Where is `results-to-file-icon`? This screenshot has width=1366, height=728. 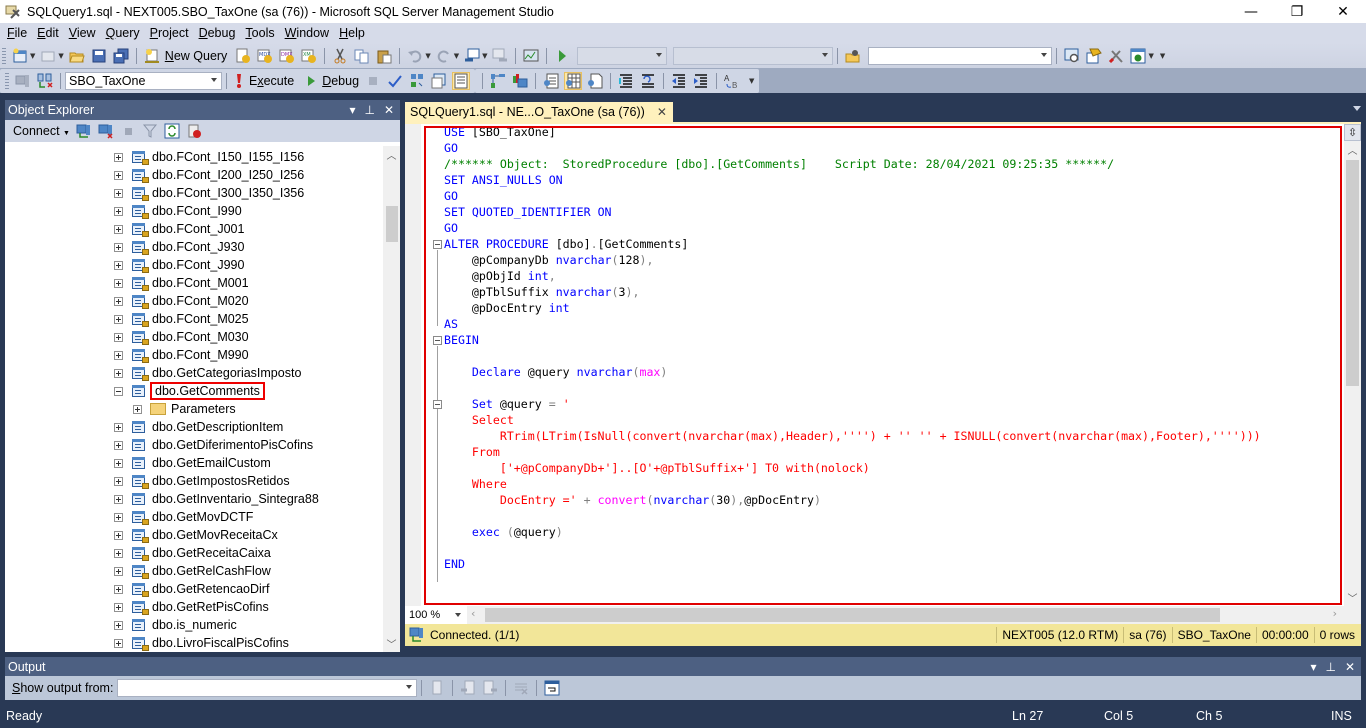
results-to-file-icon is located at coordinates (595, 81).